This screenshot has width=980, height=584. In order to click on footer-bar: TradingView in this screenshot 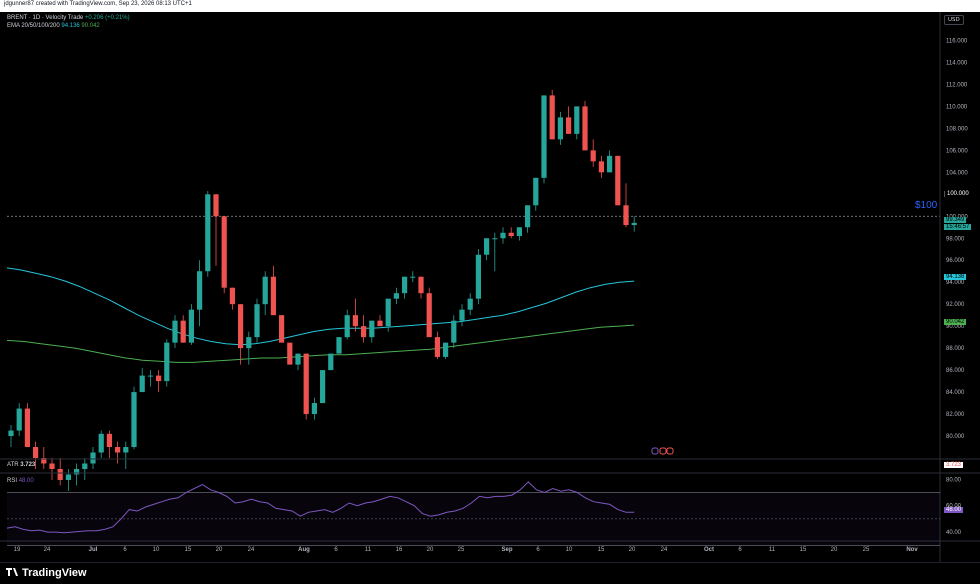, I will do `click(490, 573)`.